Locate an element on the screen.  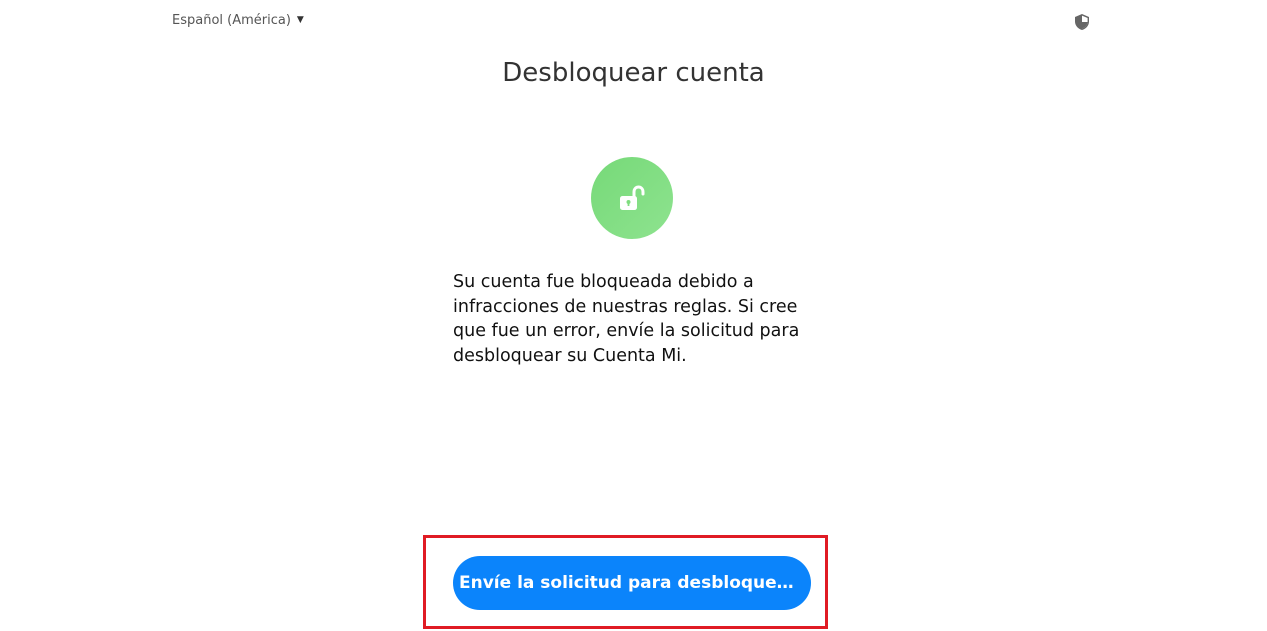
language-selector: Español (América) ▼ is located at coordinates (238, 20).